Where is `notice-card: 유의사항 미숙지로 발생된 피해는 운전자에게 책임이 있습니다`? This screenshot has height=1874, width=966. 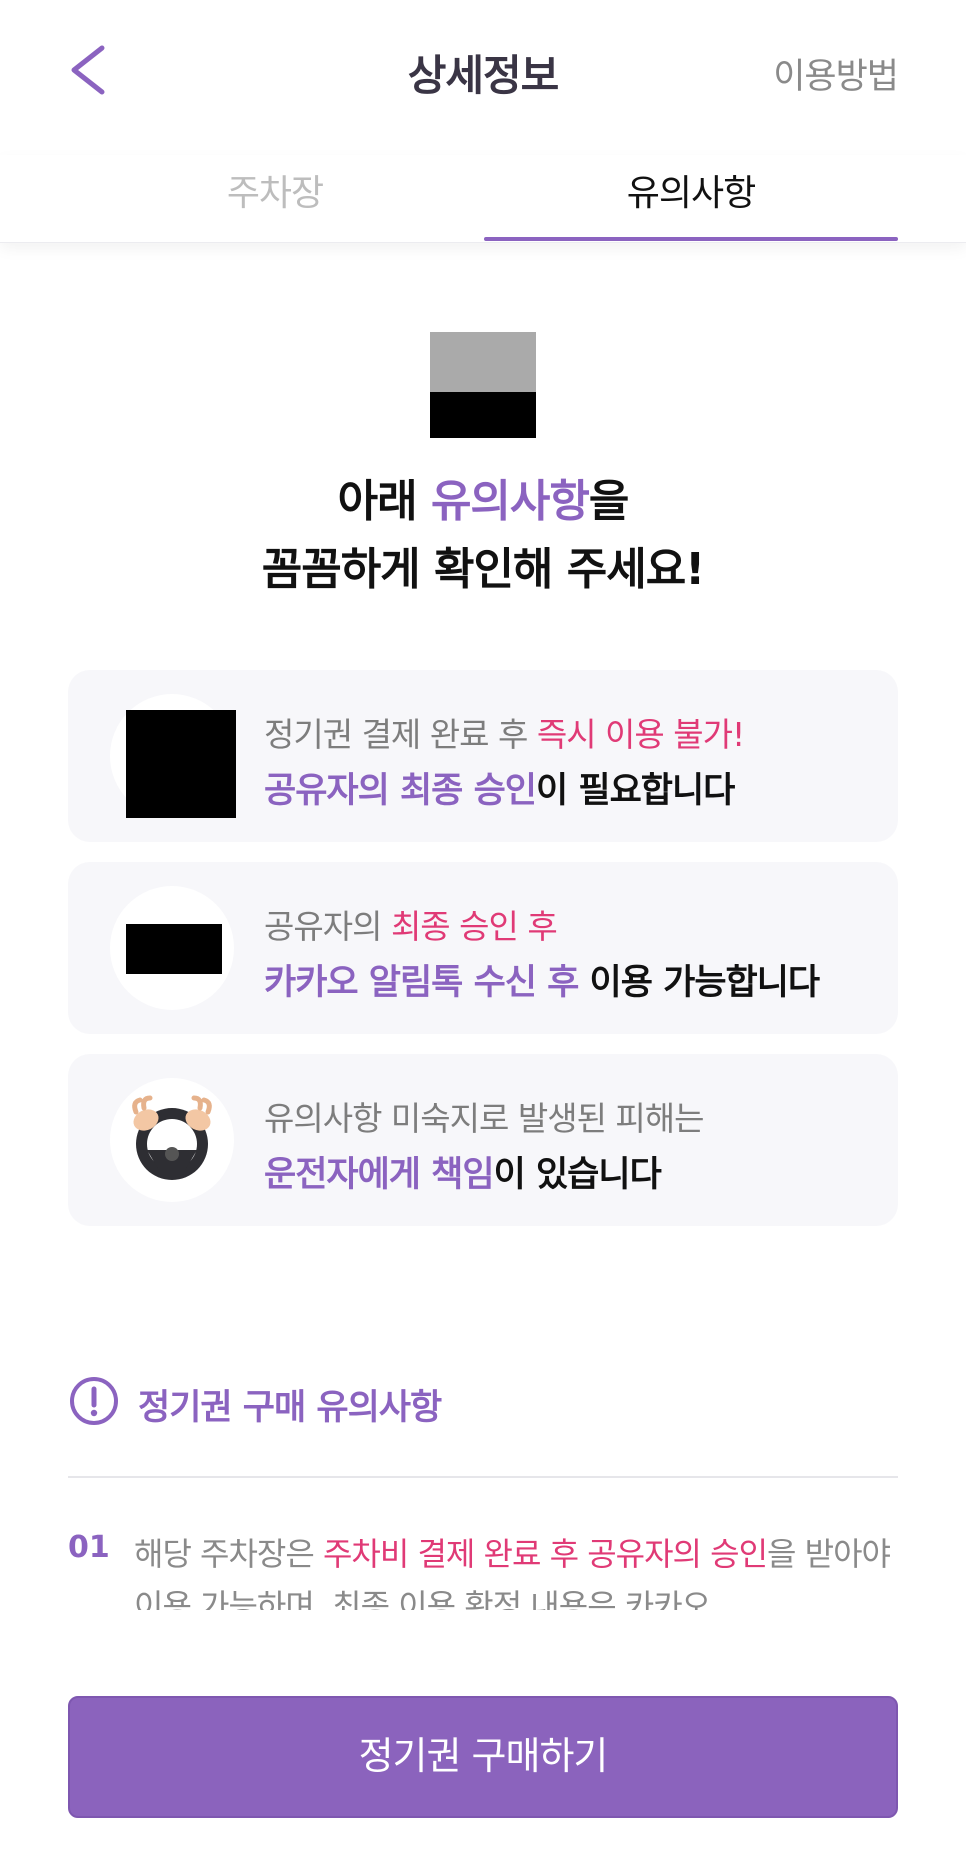
notice-card: 유의사항 미숙지로 발생된 피해는 운전자에게 책임이 있습니다 is located at coordinates (483, 1140).